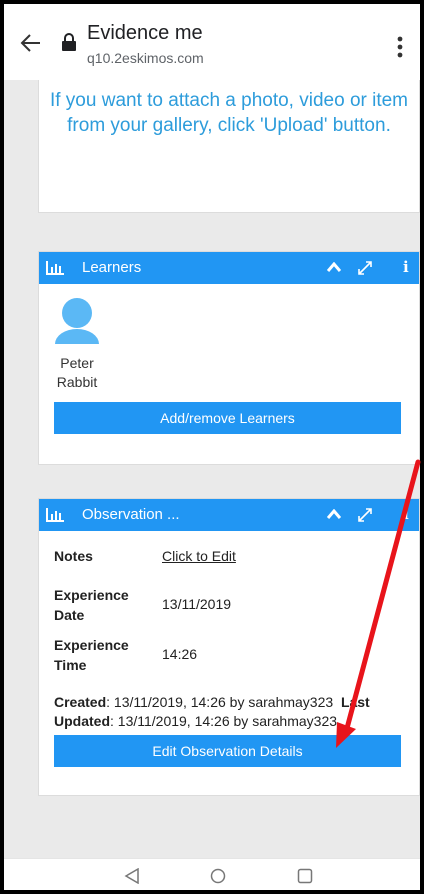 Image resolution: width=424 pixels, height=894 pixels. What do you see at coordinates (77, 321) in the screenshot?
I see `person-avatar-icon` at bounding box center [77, 321].